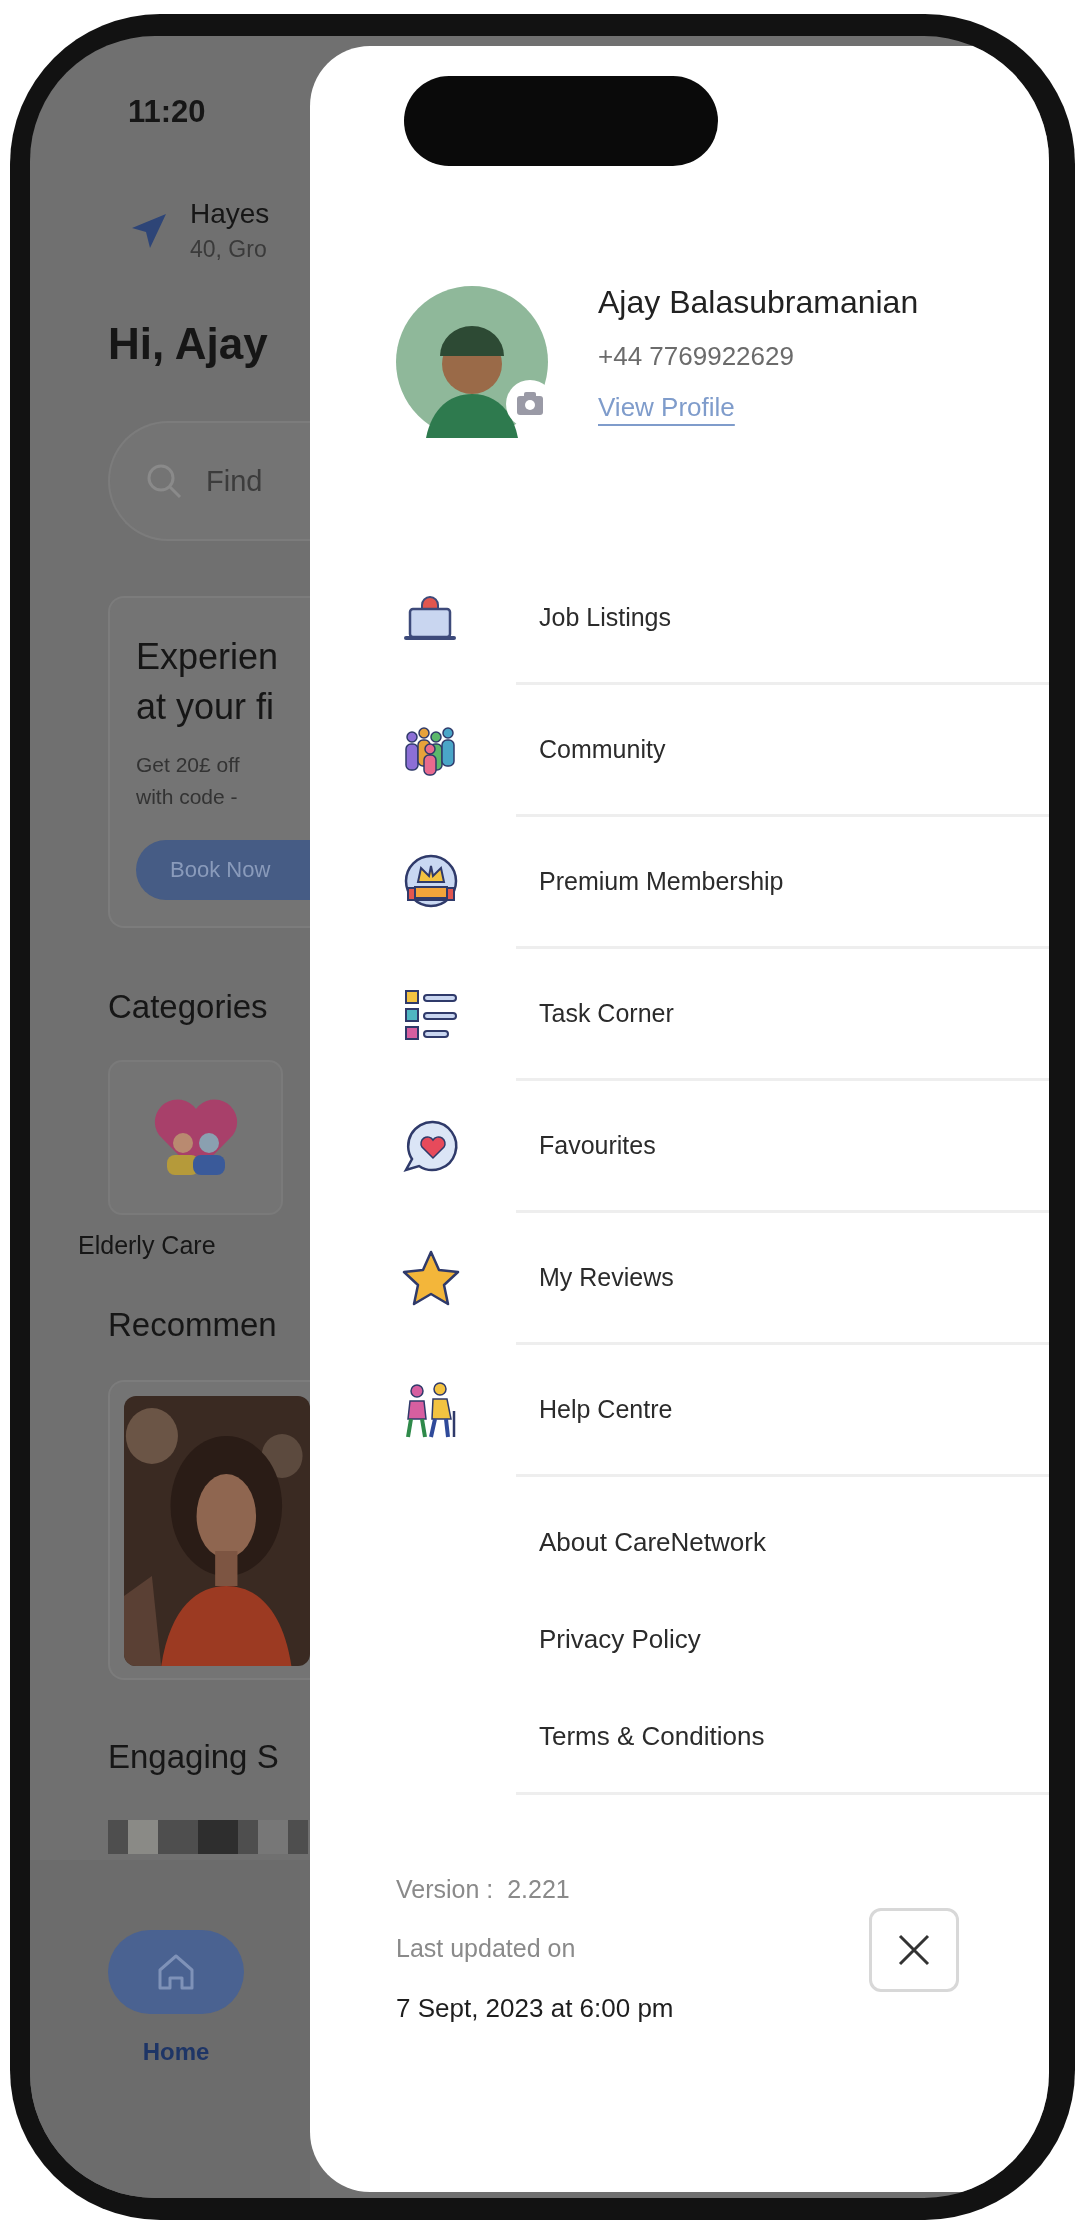  What do you see at coordinates (206, 707) in the screenshot?
I see `promo-title: at your fi` at bounding box center [206, 707].